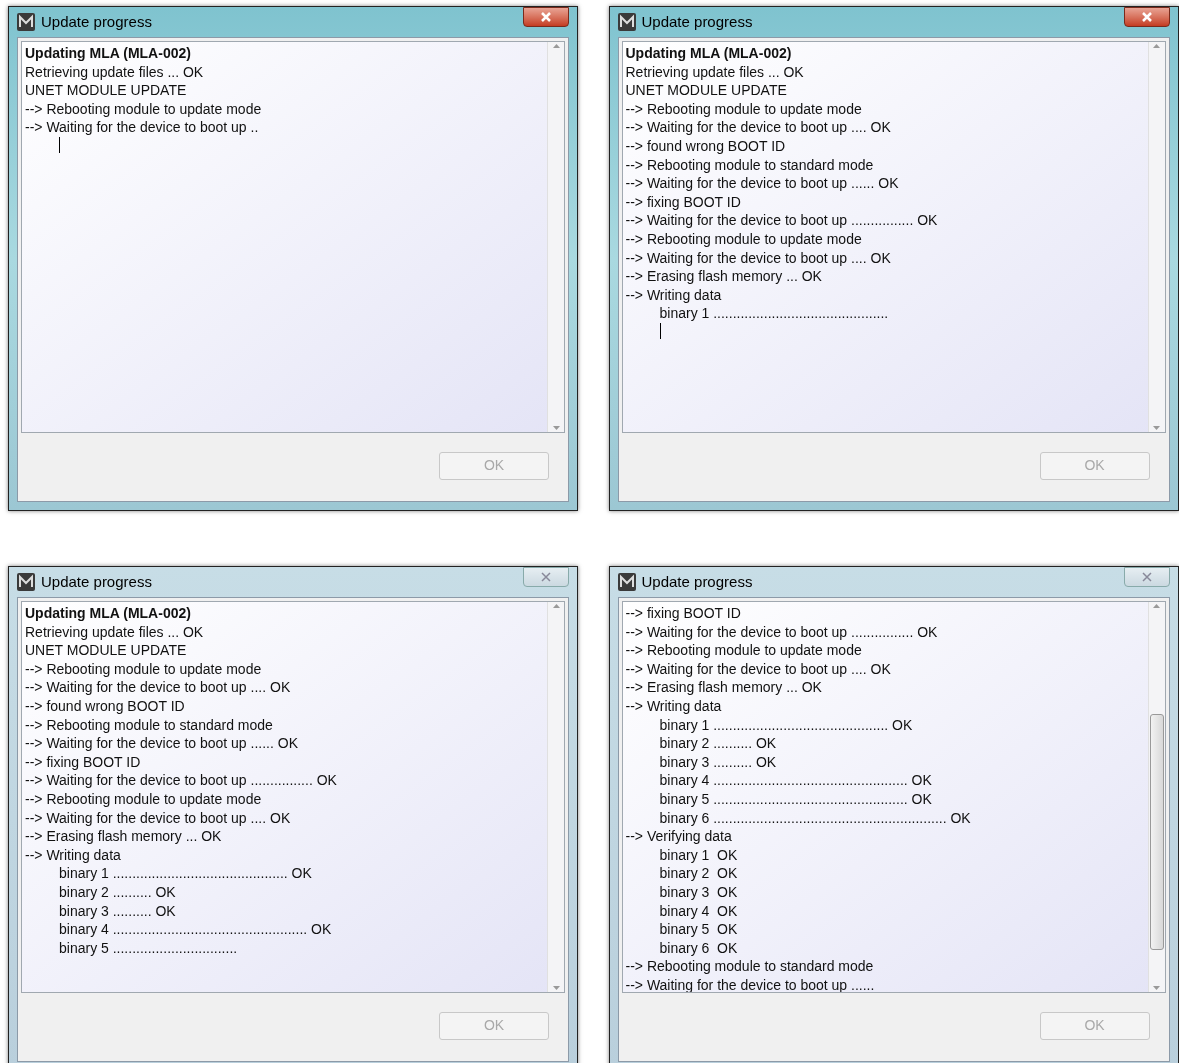 The image size is (1179, 1063). What do you see at coordinates (678, 836) in the screenshot?
I see `log-line: --> Verifying data` at bounding box center [678, 836].